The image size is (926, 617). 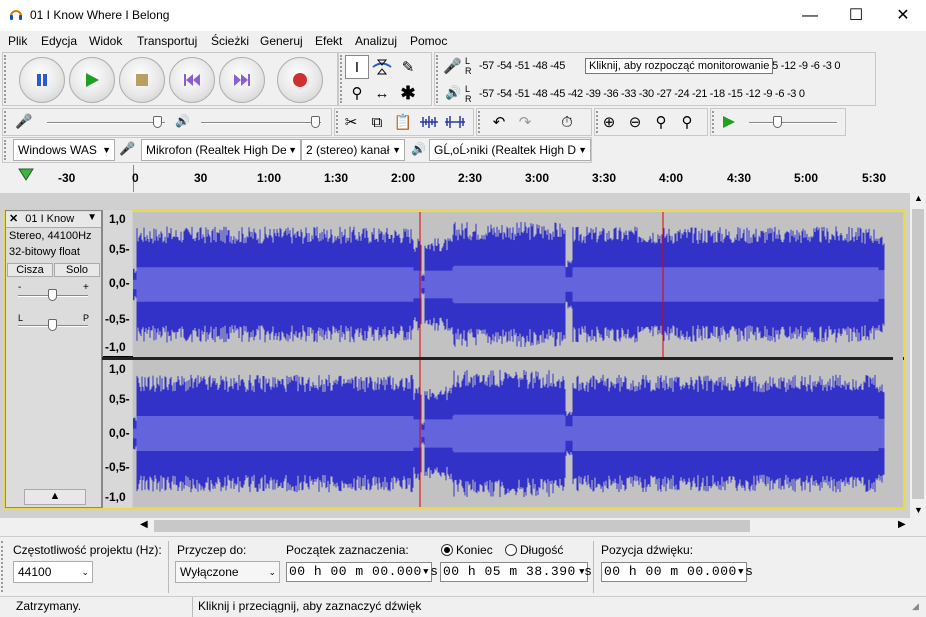 I want to click on horizontal-scroll-thumb, so click(x=452, y=526).